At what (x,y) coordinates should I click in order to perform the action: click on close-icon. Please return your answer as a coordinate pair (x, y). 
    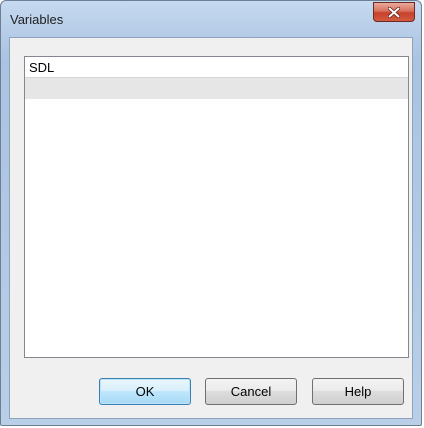
    Looking at the image, I should click on (394, 12).